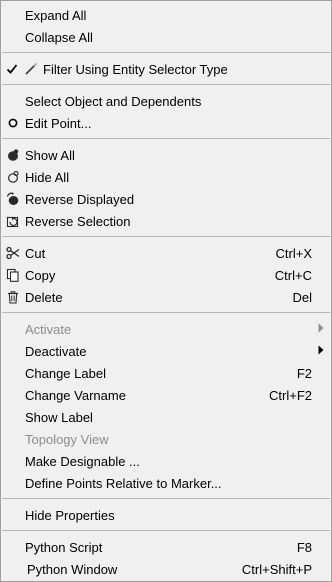 Image resolution: width=332 pixels, height=582 pixels. Describe the element at coordinates (67, 439) in the screenshot. I see `topology-view-label: Topology View` at that location.